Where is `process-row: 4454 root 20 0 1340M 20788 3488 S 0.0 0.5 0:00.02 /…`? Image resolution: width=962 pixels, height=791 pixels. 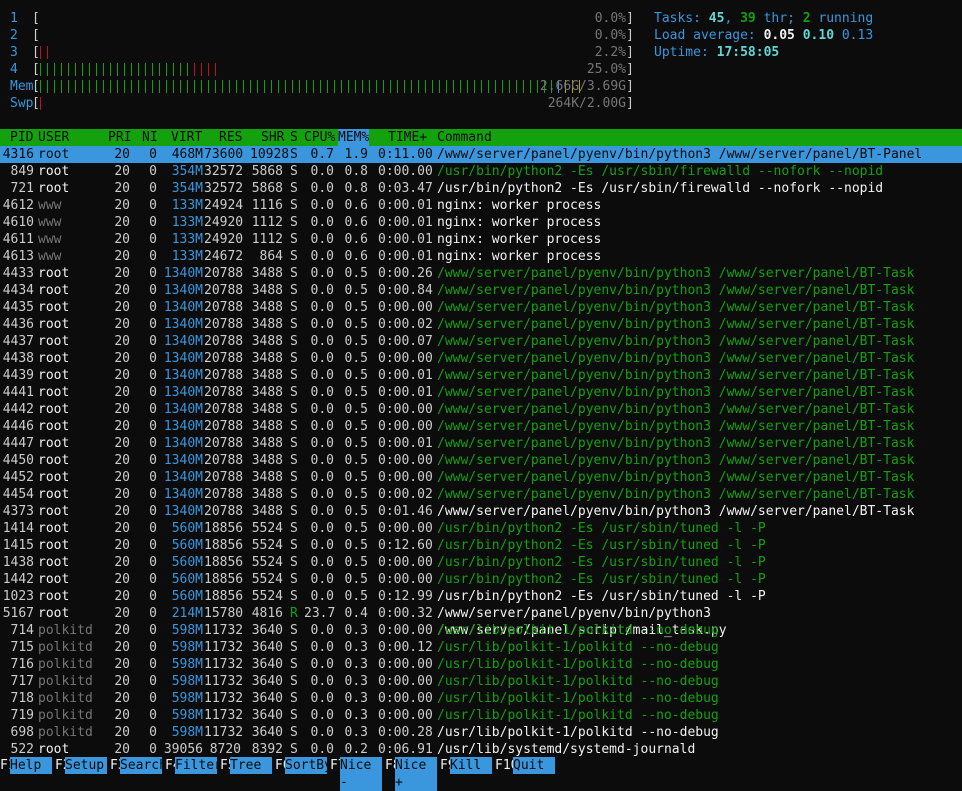 process-row: 4454 root 20 0 1340M 20788 3488 S 0.0 0.5 0:00.02 /… is located at coordinates (481, 494).